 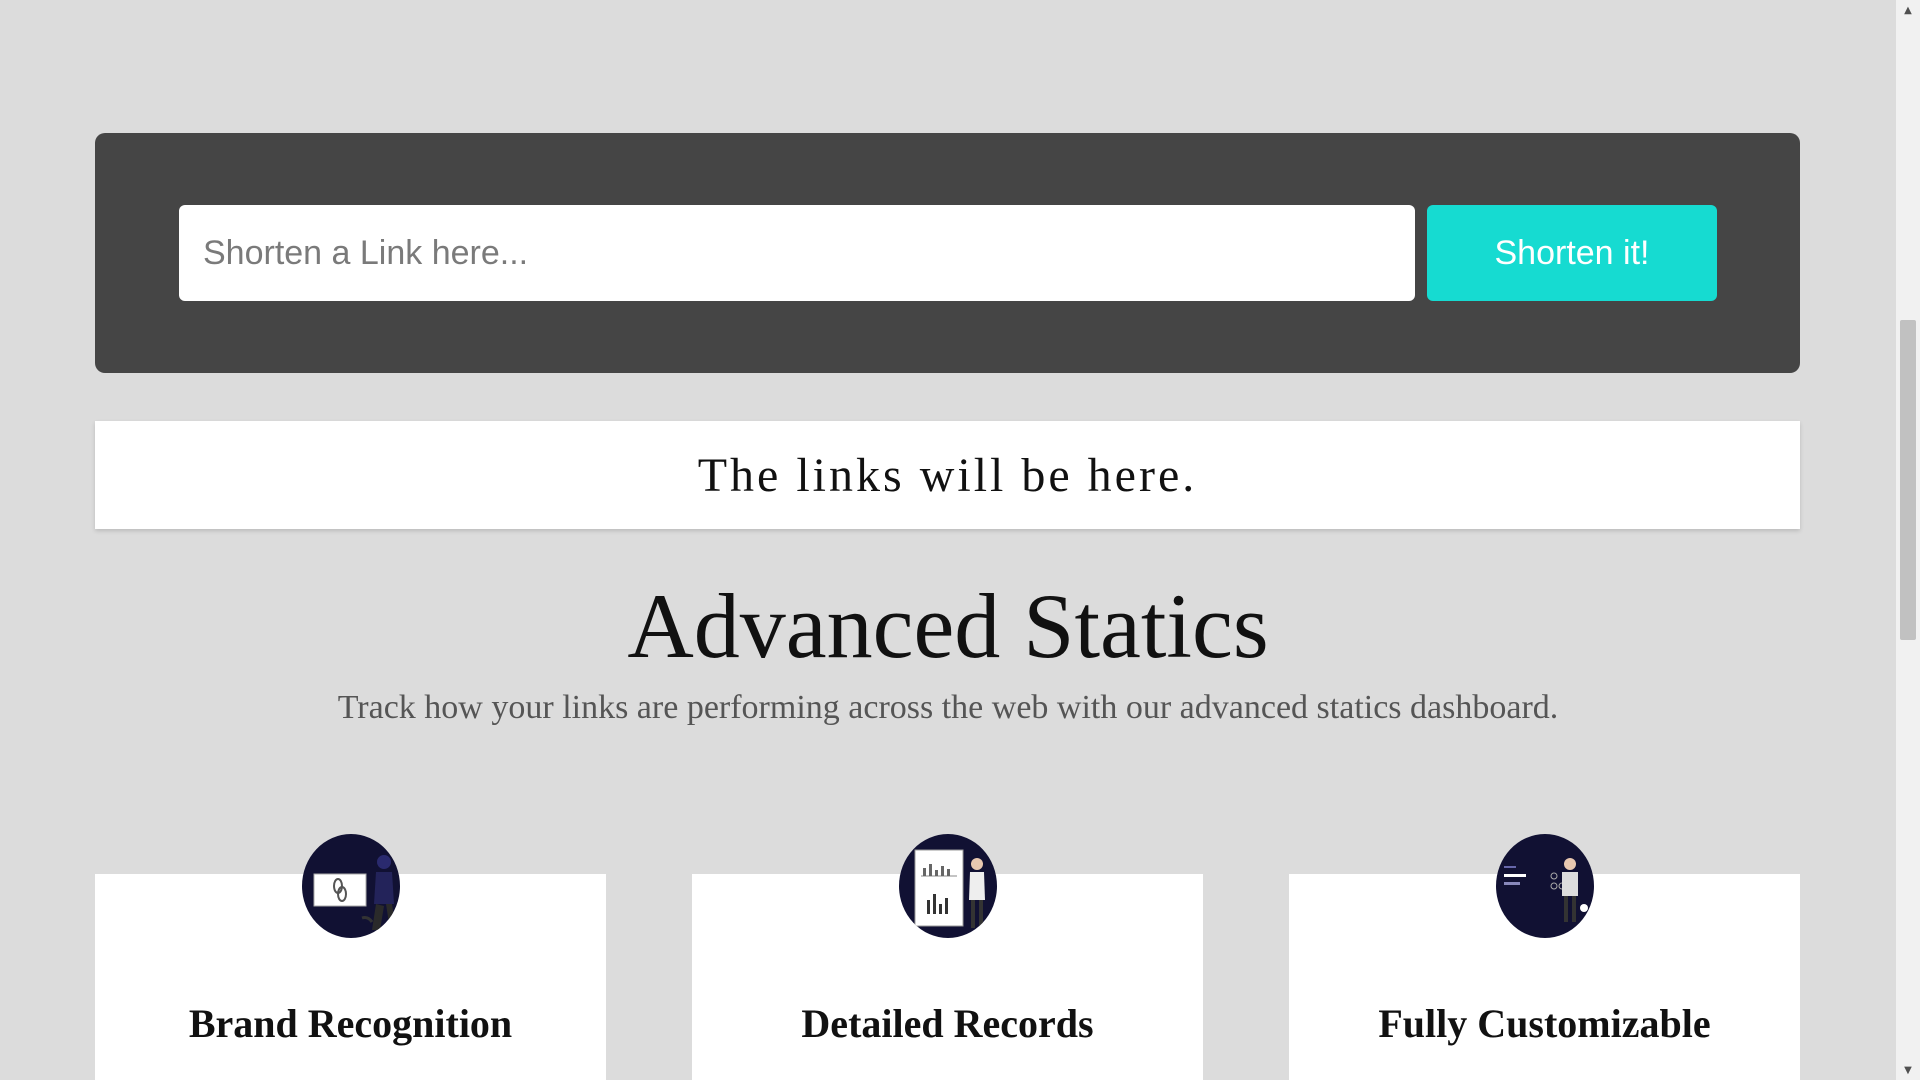 I want to click on card-title: Fully Customizable, so click(x=1544, y=1023).